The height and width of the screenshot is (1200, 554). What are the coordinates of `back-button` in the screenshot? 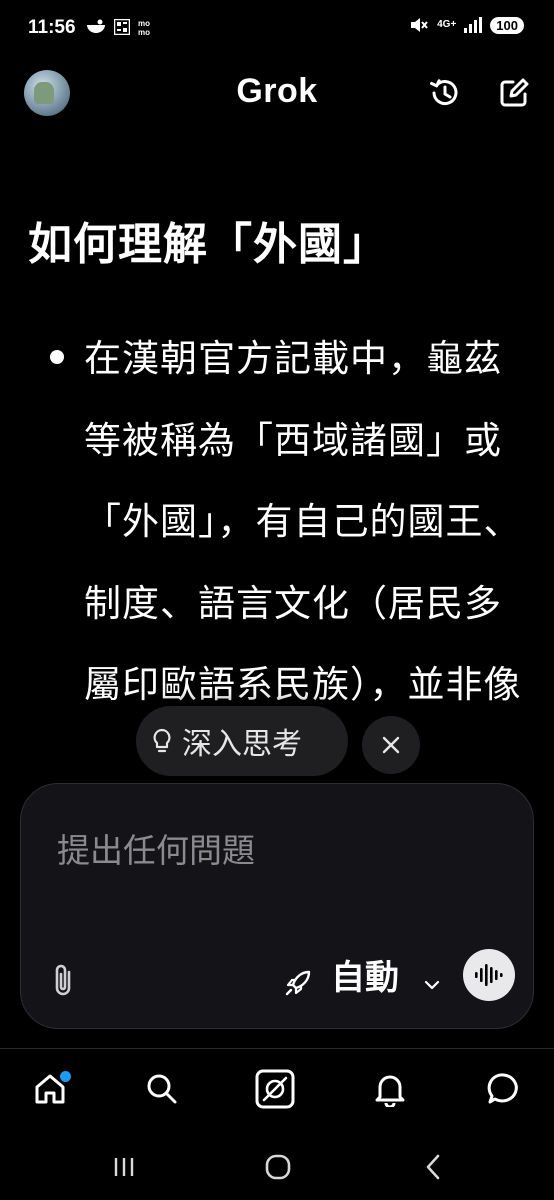 It's located at (434, 1167).